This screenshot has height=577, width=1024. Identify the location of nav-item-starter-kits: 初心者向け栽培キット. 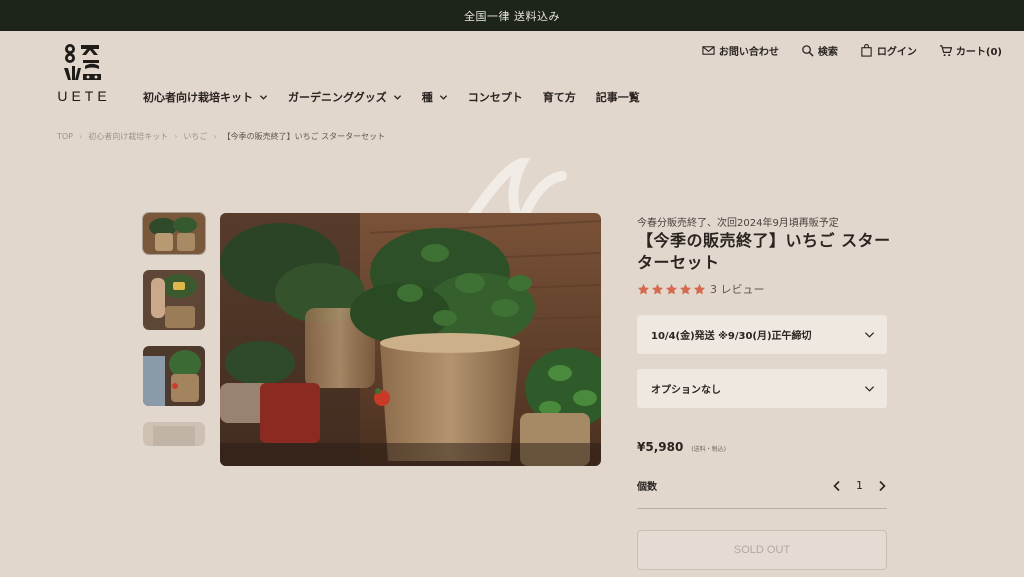
(205, 97).